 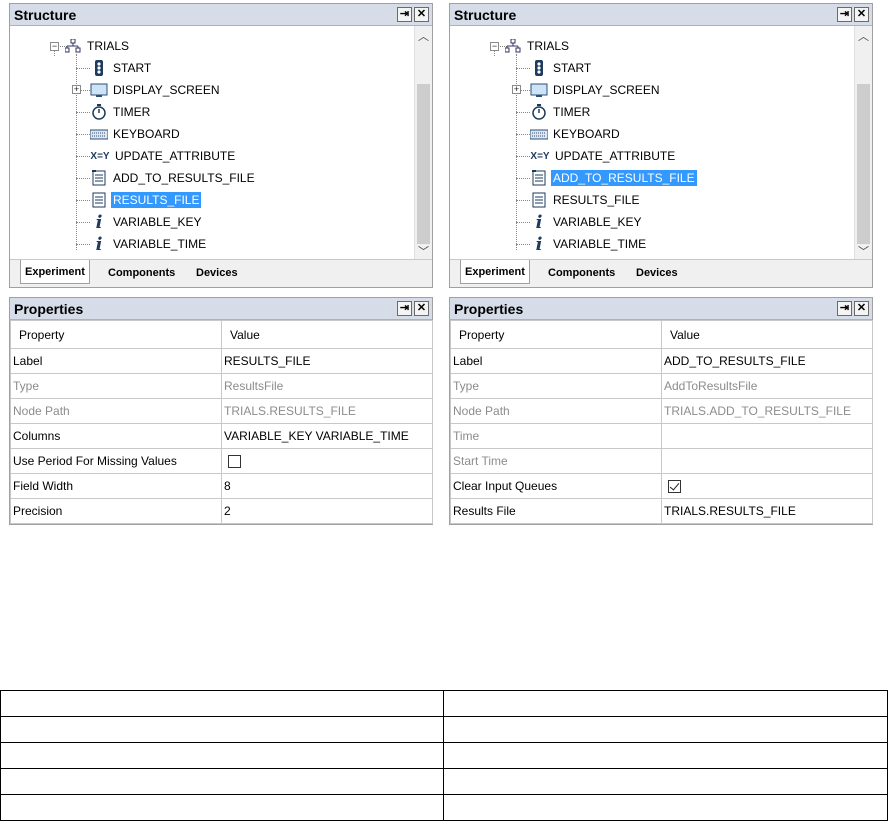 What do you see at coordinates (556, 411) in the screenshot?
I see `prop-name: Node Path` at bounding box center [556, 411].